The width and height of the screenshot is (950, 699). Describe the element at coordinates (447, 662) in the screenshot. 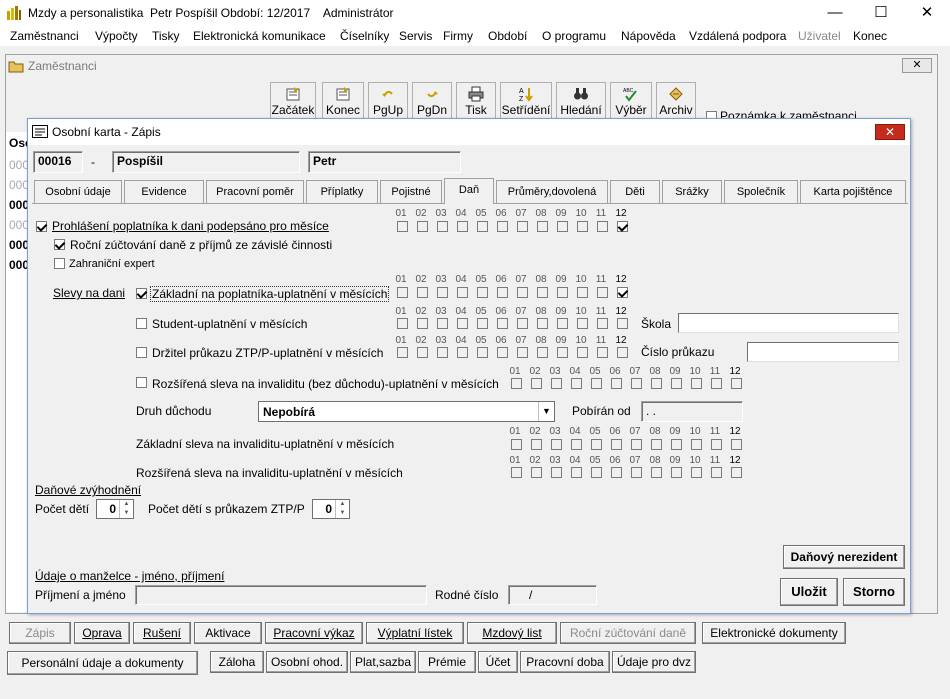

I see `premie-button: Prémie` at that location.